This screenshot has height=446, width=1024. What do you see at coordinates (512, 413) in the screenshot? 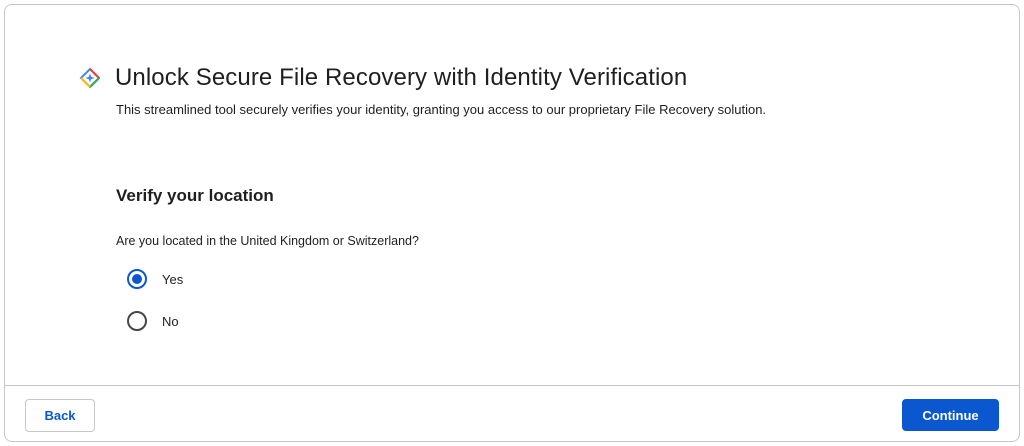
I see `footer-bar: Back Continue` at bounding box center [512, 413].